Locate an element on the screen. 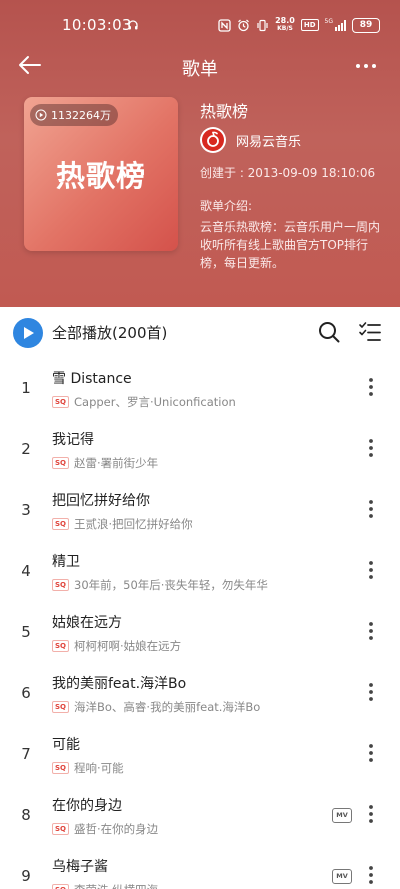 Image resolution: width=400 pixels, height=889 pixels. status-bar: 10:03:03 28.0 KB/S HD 5G 89 is located at coordinates (200, 26).